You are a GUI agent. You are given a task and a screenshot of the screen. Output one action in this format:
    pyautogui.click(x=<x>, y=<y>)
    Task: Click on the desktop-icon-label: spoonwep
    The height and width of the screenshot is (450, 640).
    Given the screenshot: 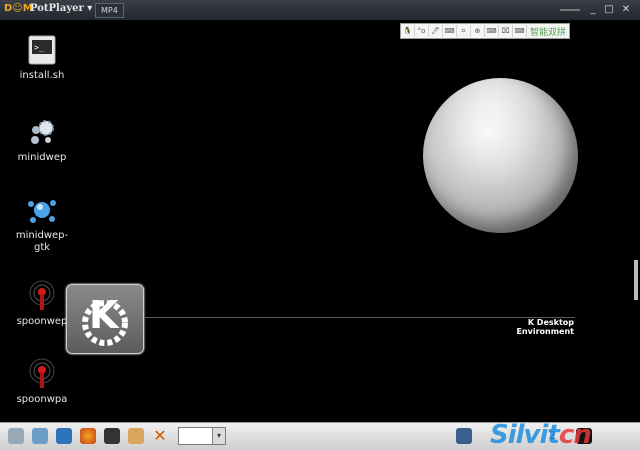 What is the action you would take?
    pyautogui.click(x=42, y=321)
    